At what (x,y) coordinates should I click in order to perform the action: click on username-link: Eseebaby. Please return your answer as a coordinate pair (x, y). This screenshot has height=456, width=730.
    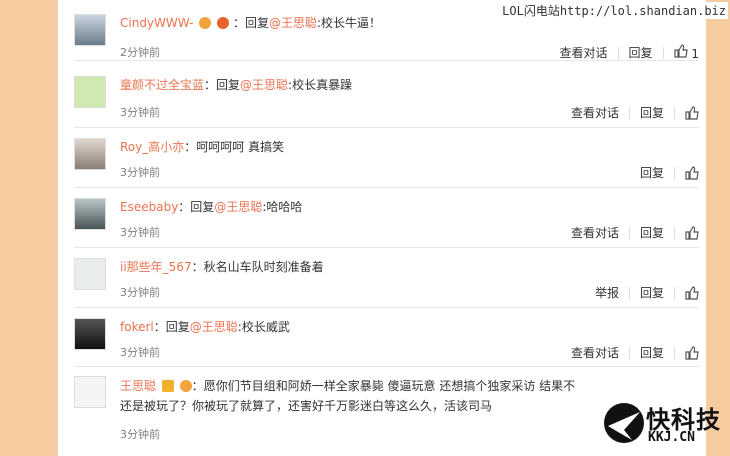
    Looking at the image, I should click on (149, 207).